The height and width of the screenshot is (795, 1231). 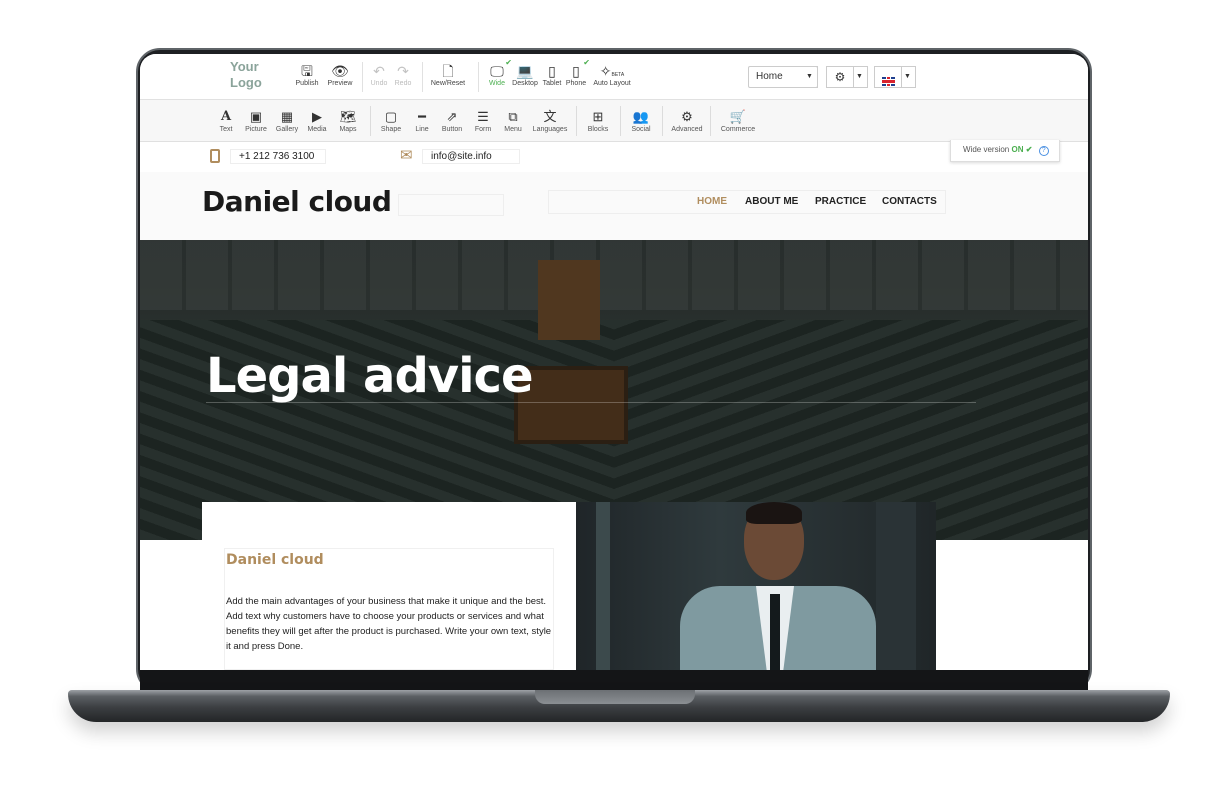 I want to click on tablet-view-button: ▯ Tablet, so click(x=552, y=74).